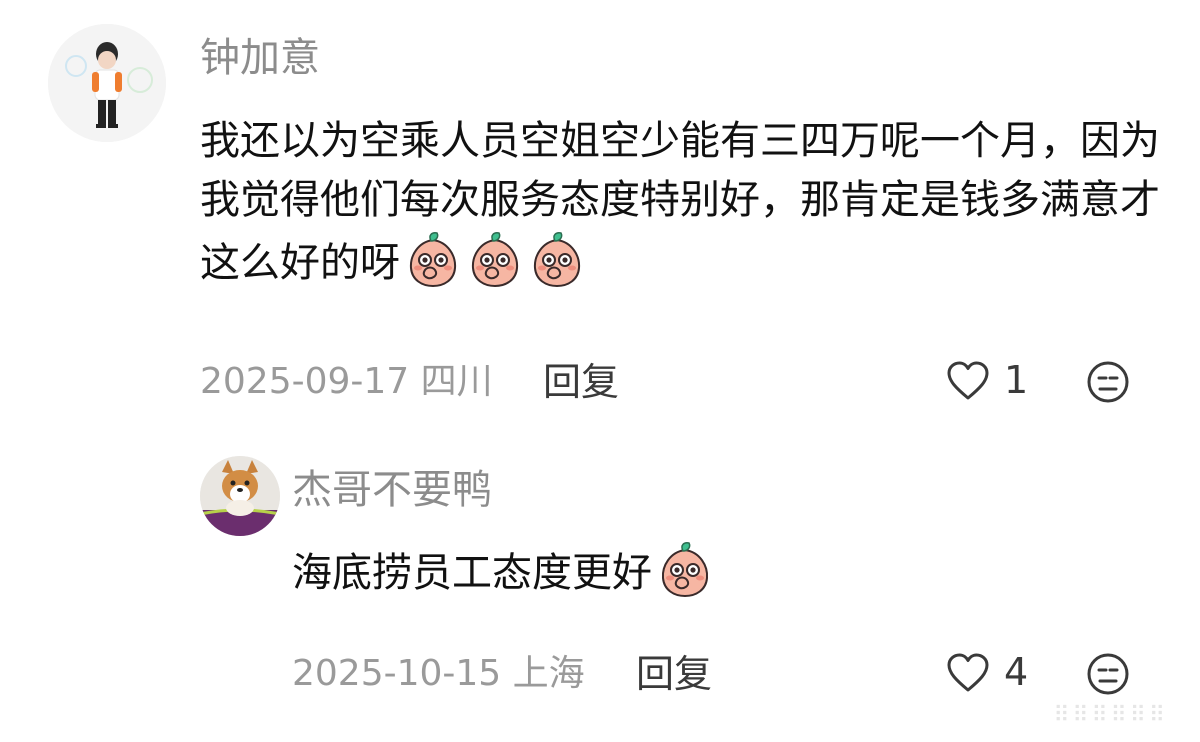 The width and height of the screenshot is (1200, 742). I want to click on comment-emoji-group, so click(493, 260).